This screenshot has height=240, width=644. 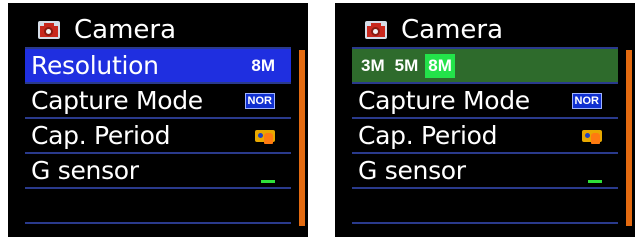 I want to click on resolution-value: 8M, so click(x=263, y=65).